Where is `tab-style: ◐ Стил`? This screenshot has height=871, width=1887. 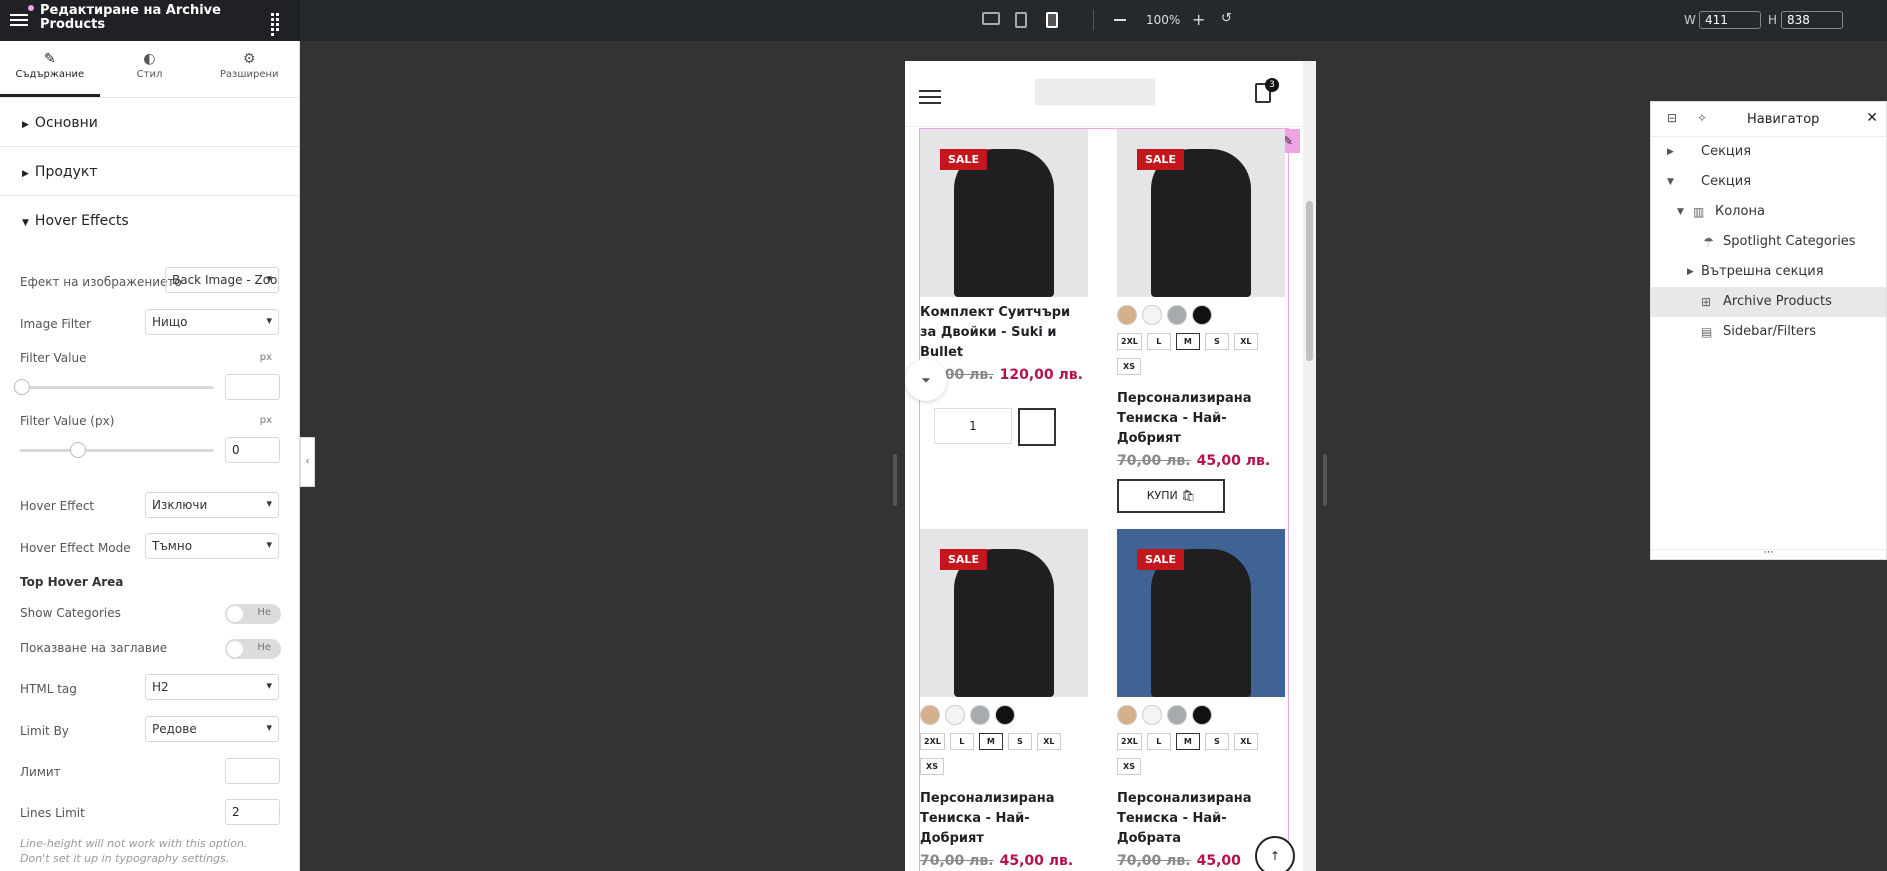
tab-style: ◐ Стил is located at coordinates (150, 69).